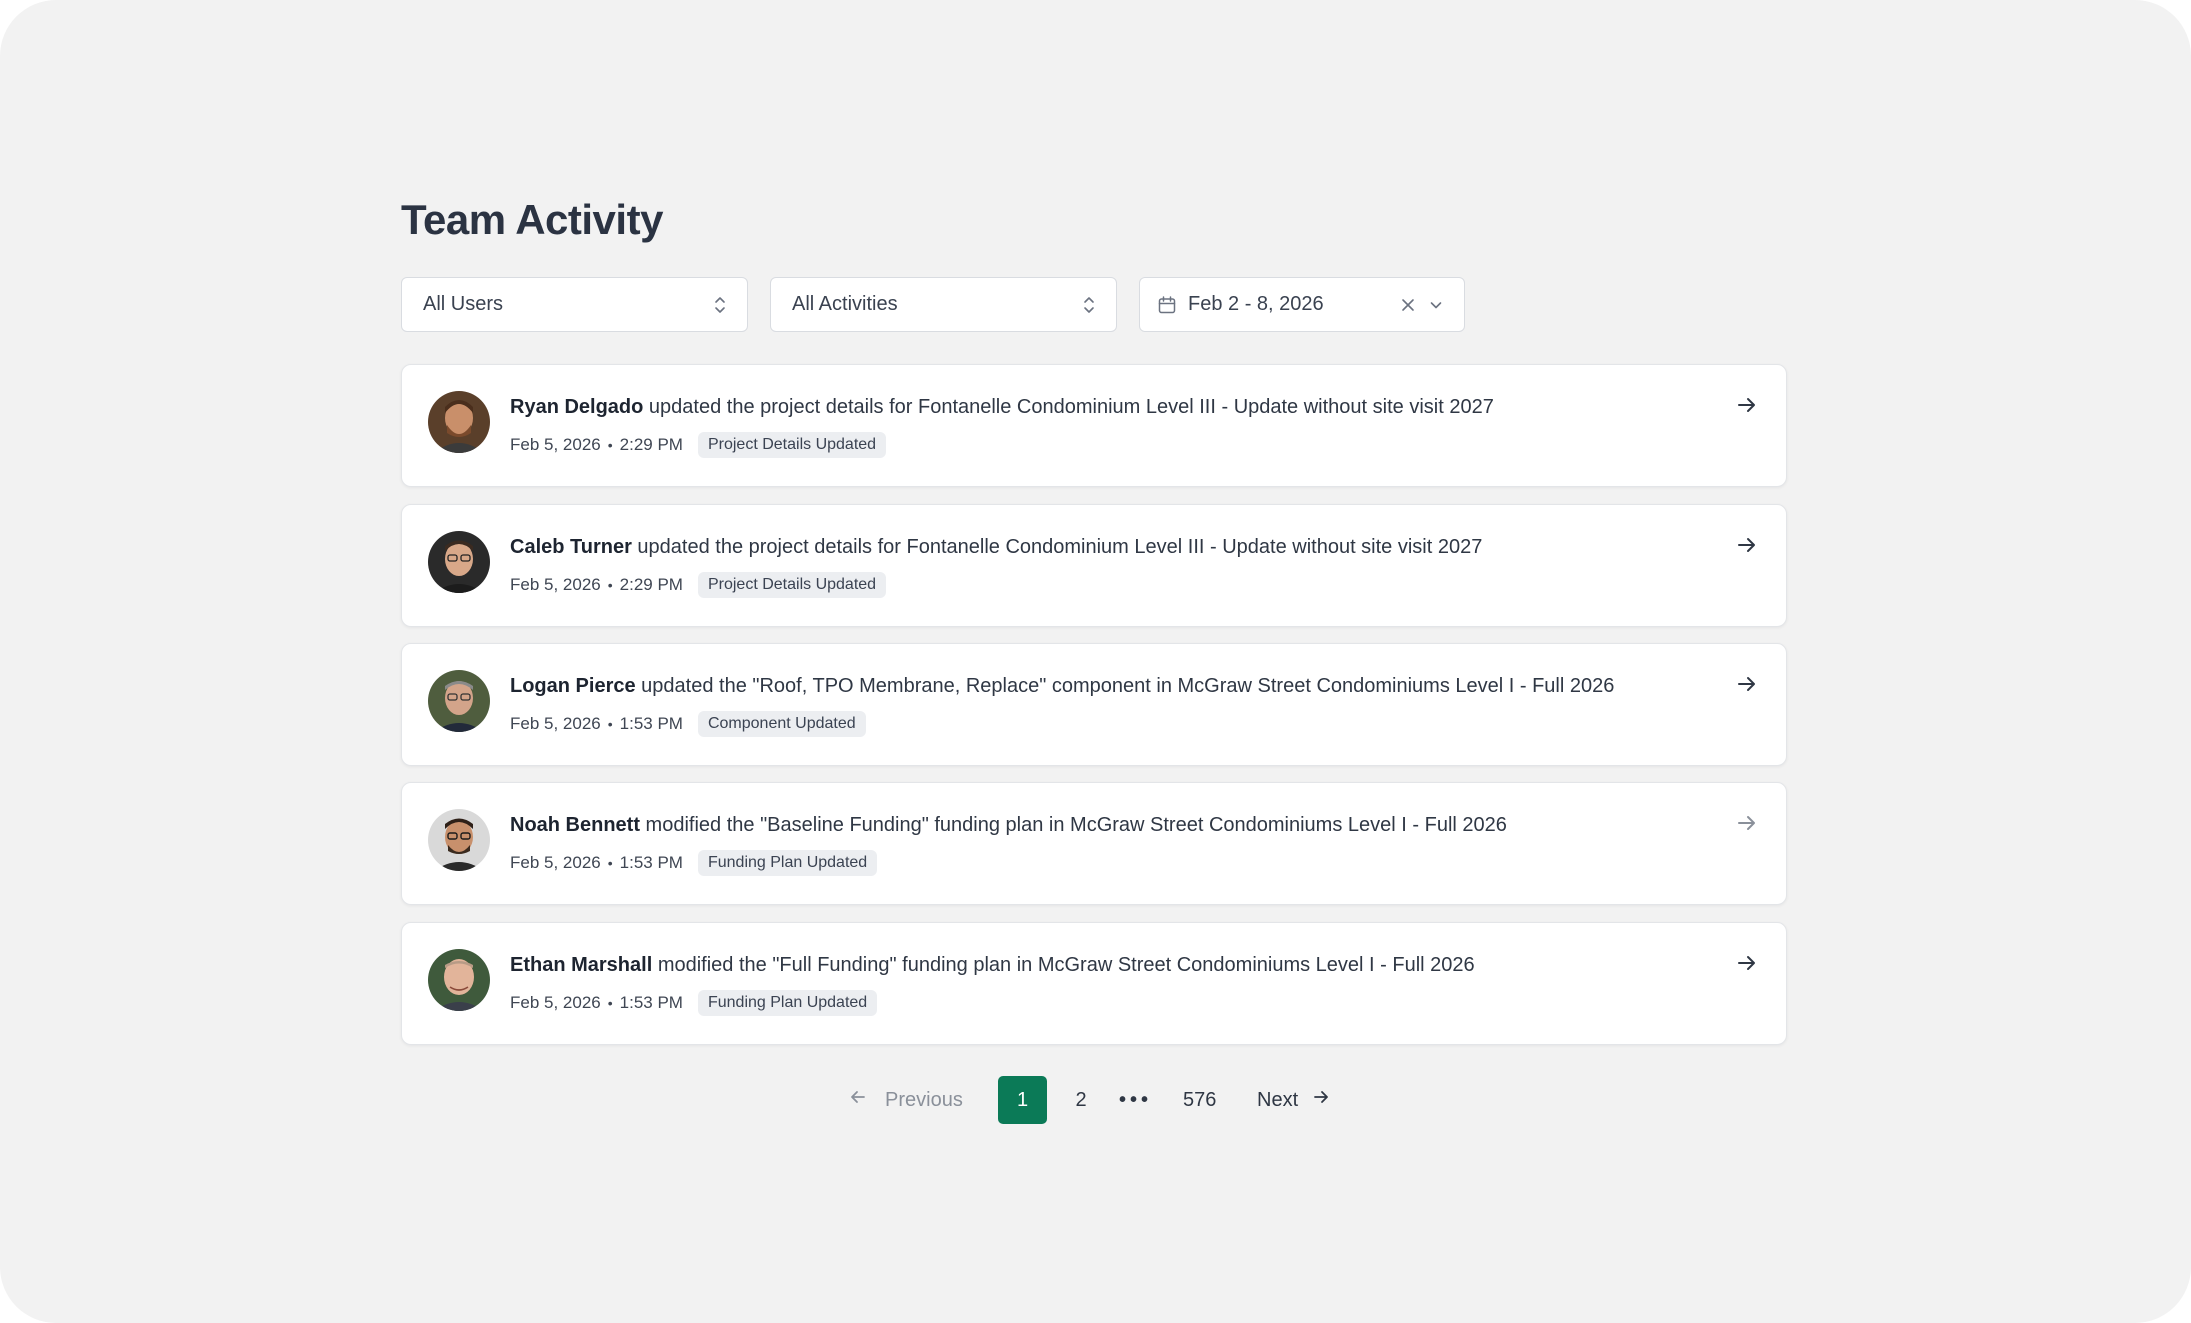  I want to click on date-range-value: Feb 2 - 8, 2026, so click(1256, 304).